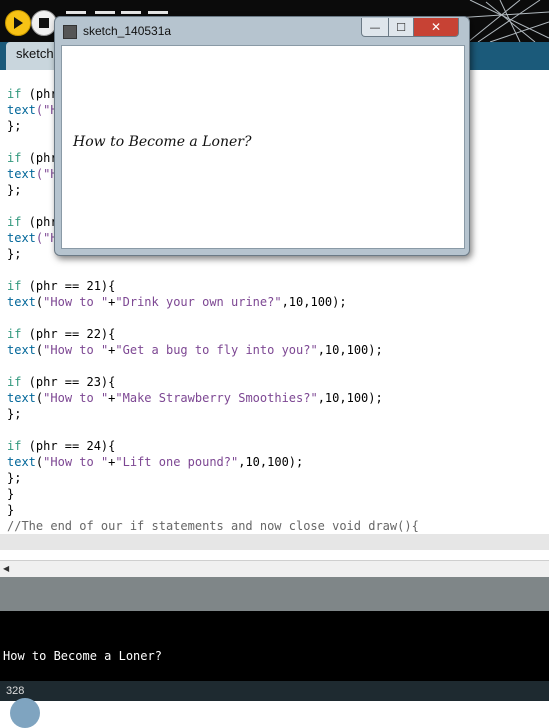 The image size is (549, 728). What do you see at coordinates (177, 462) in the screenshot?
I see `code-token: "Lift one pound?"` at bounding box center [177, 462].